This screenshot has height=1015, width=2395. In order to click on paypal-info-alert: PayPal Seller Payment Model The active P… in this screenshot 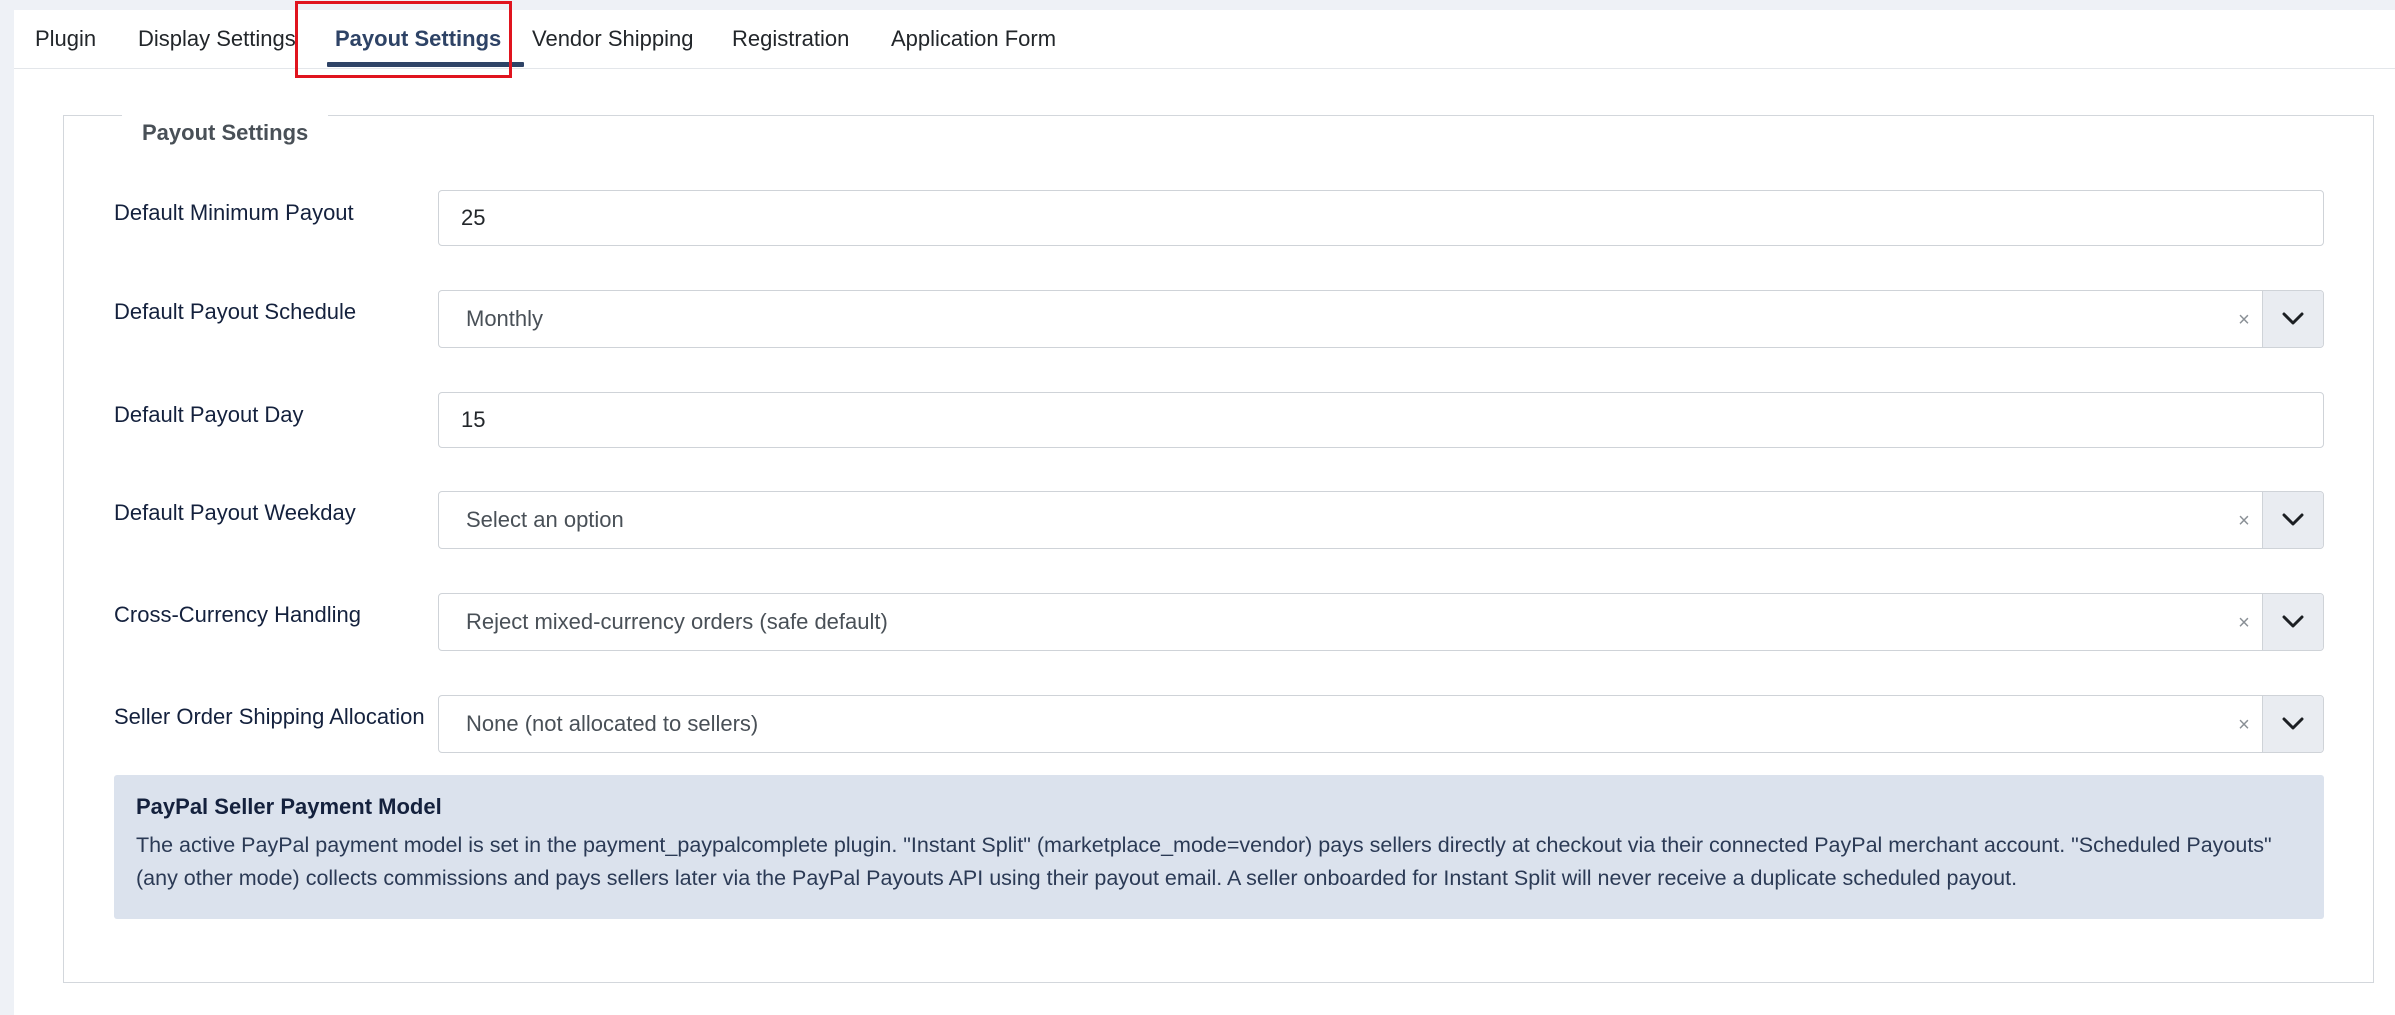, I will do `click(1219, 847)`.